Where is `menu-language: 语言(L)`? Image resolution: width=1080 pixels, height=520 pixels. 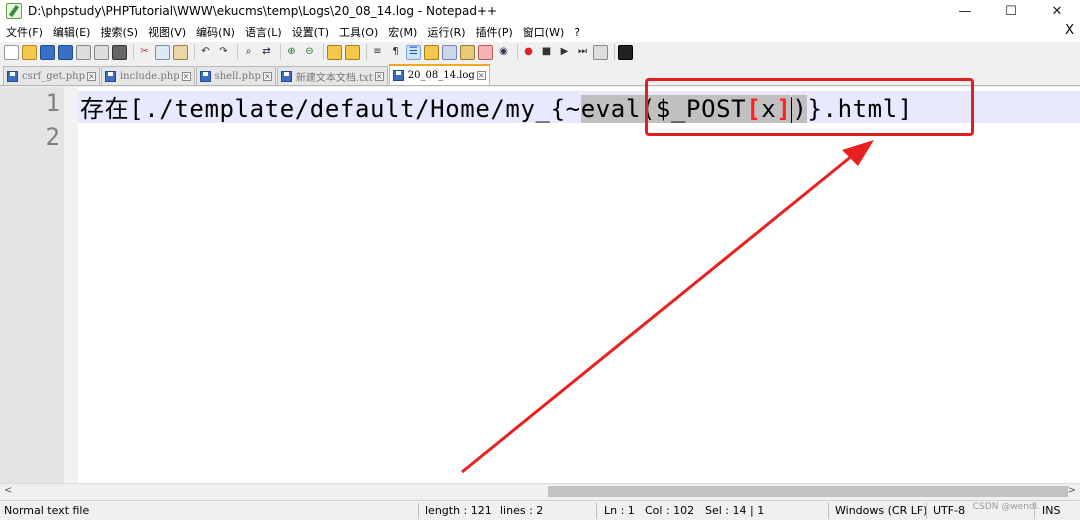
menu-language: 语言(L) is located at coordinates (262, 32).